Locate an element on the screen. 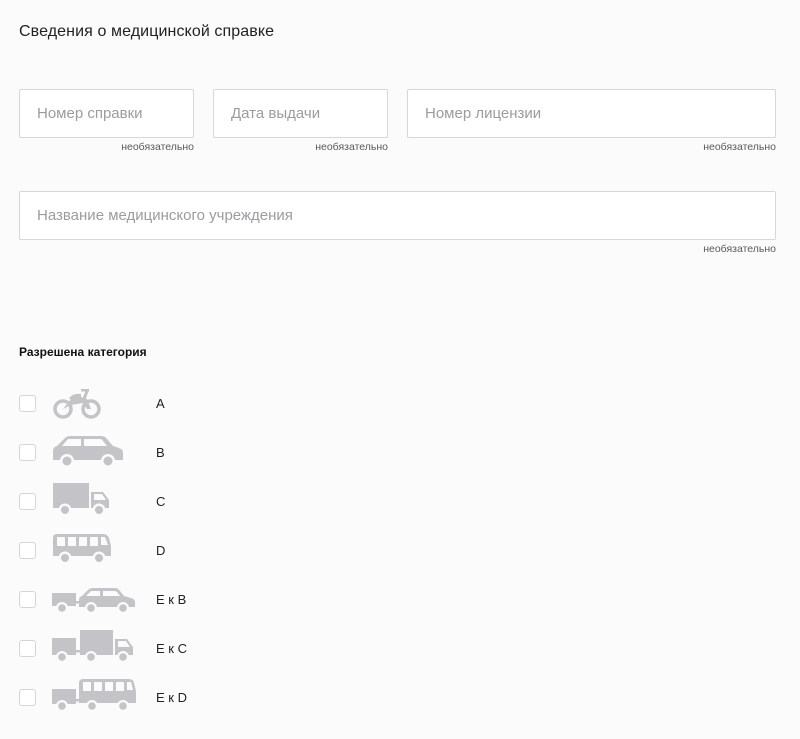  issue-date-field is located at coordinates (300, 113).